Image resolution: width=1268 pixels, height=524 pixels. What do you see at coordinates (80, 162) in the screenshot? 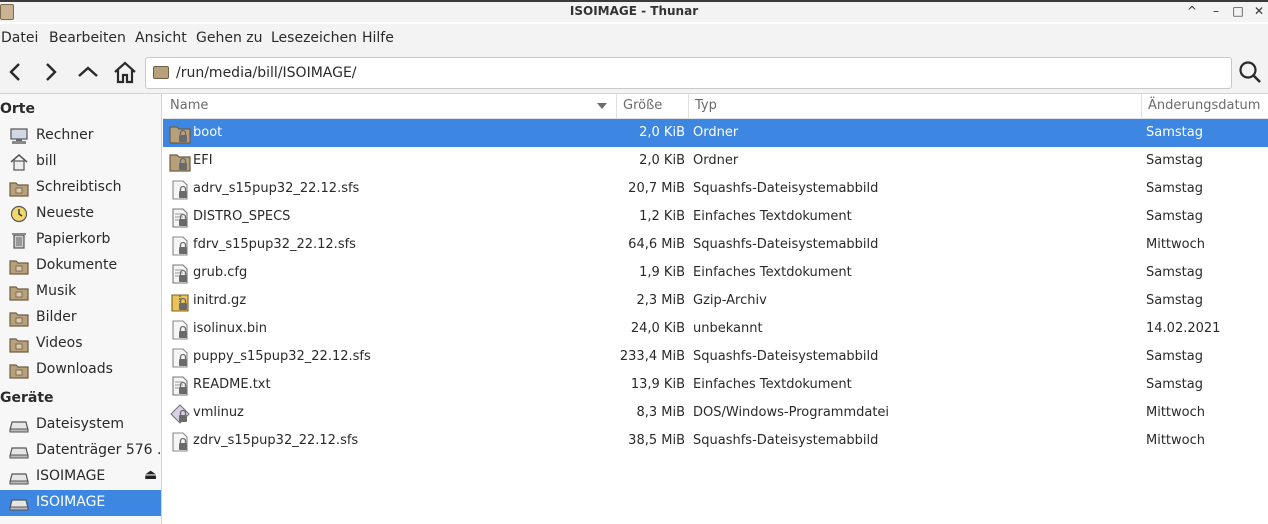
I see `sidebar-item-bill: bill` at bounding box center [80, 162].